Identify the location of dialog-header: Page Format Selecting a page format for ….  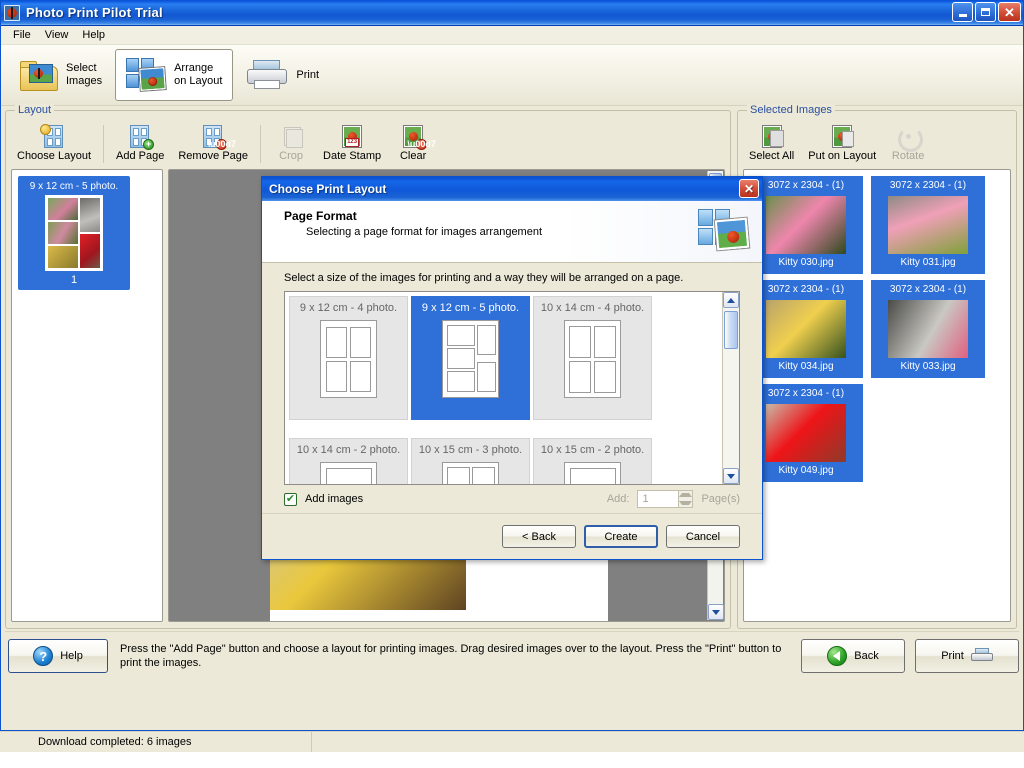
(512, 232).